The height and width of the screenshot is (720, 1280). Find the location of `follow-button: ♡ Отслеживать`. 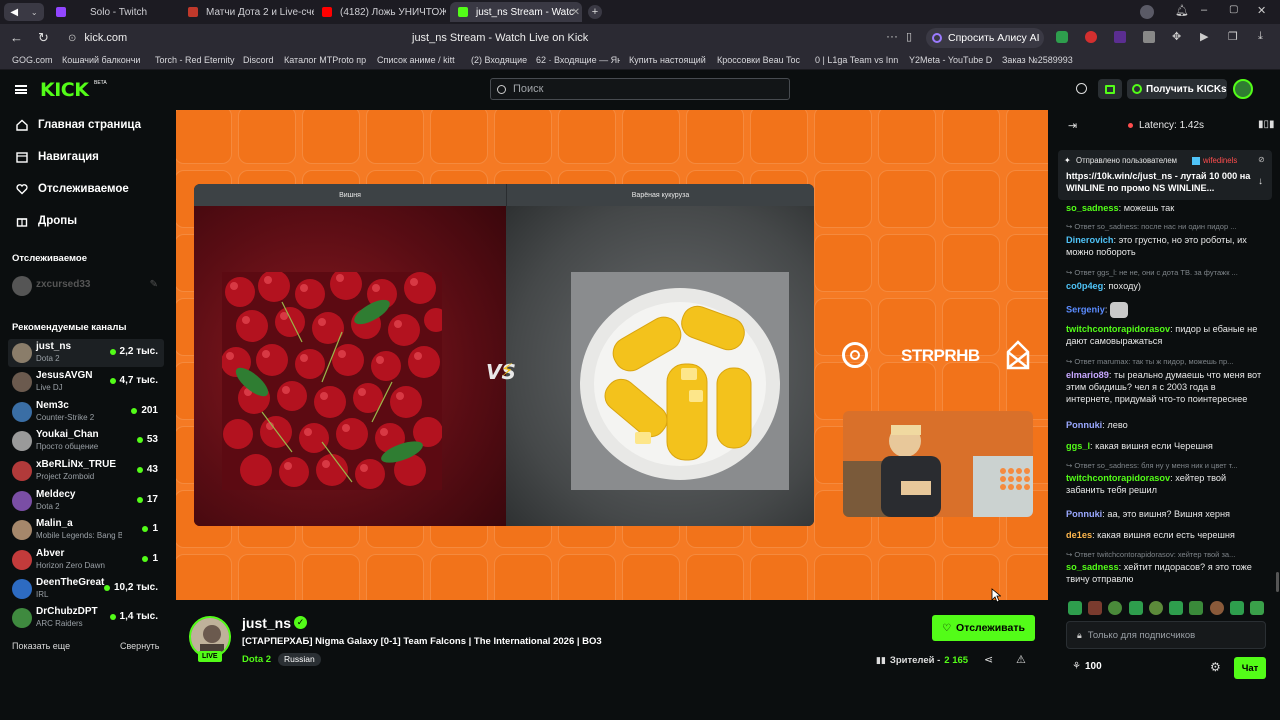

follow-button: ♡ Отслеживать is located at coordinates (983, 628).